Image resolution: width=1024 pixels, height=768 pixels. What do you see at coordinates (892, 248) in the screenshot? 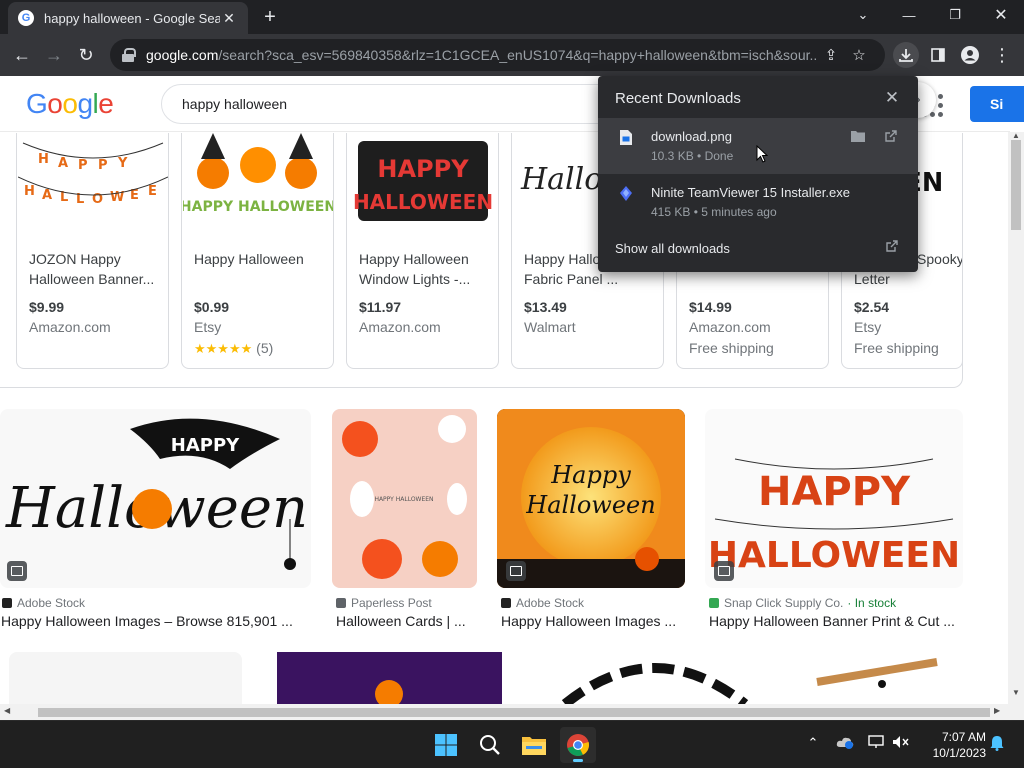
I see `open-downloads-page-icon` at bounding box center [892, 248].